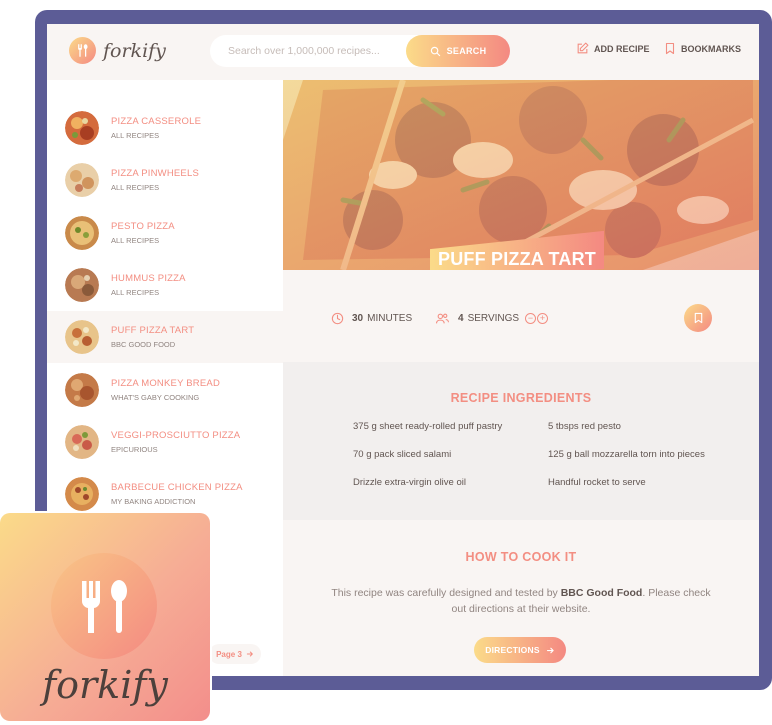 Image resolution: width=772 pixels, height=725 pixels. I want to click on bookmarks-button: BOOKMARKS, so click(702, 48).